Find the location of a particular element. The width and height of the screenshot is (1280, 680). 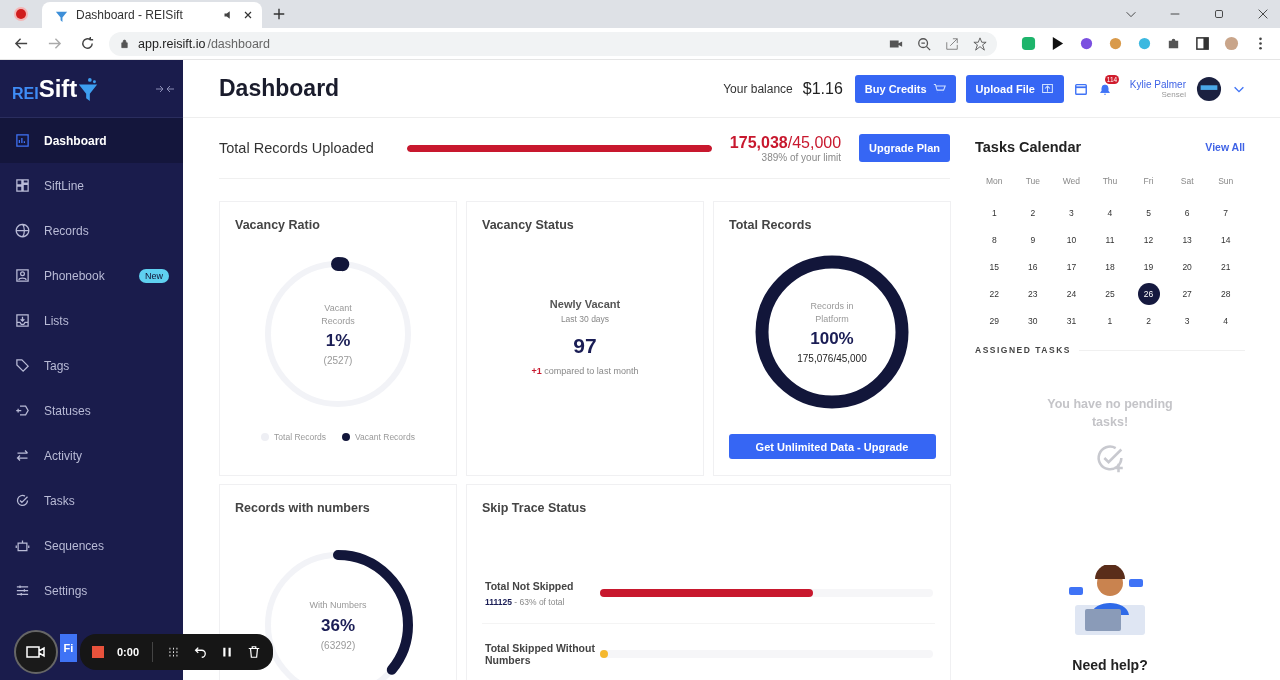

reload-icon is located at coordinates (87, 43).